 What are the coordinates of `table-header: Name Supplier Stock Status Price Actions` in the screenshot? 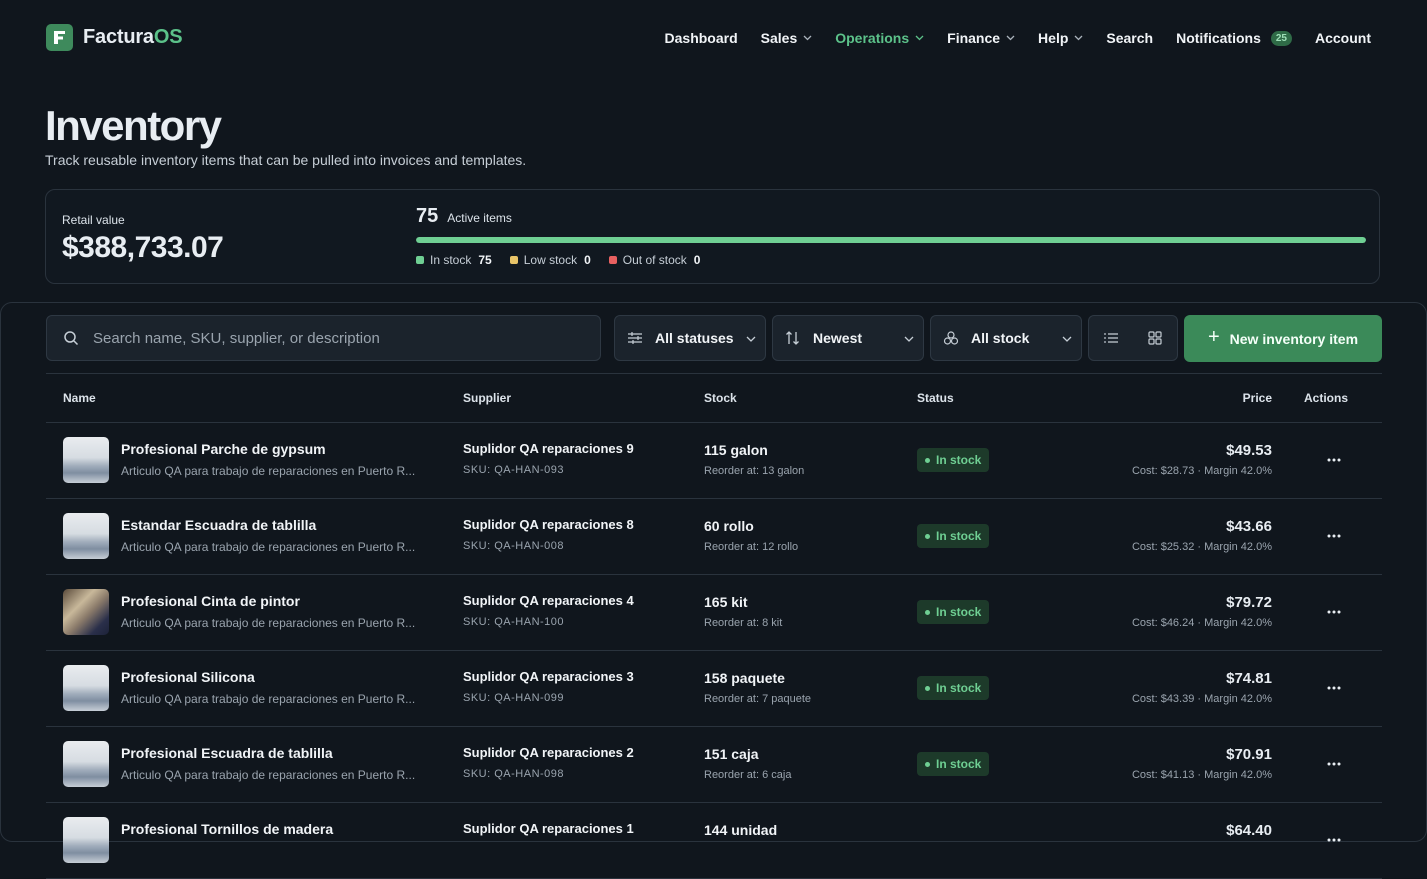 It's located at (714, 398).